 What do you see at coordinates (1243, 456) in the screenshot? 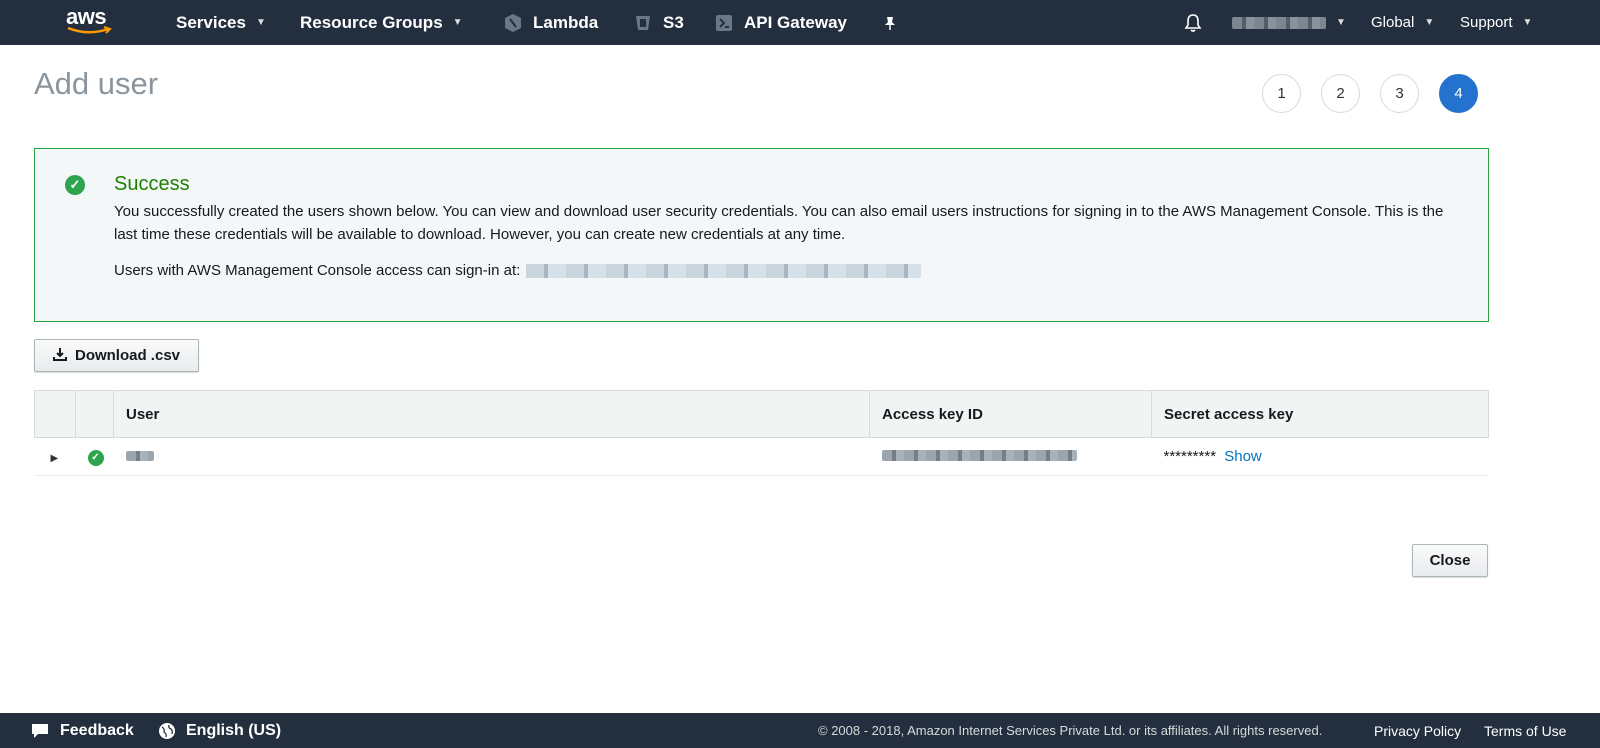
I see `show-secret-link: Show` at bounding box center [1243, 456].